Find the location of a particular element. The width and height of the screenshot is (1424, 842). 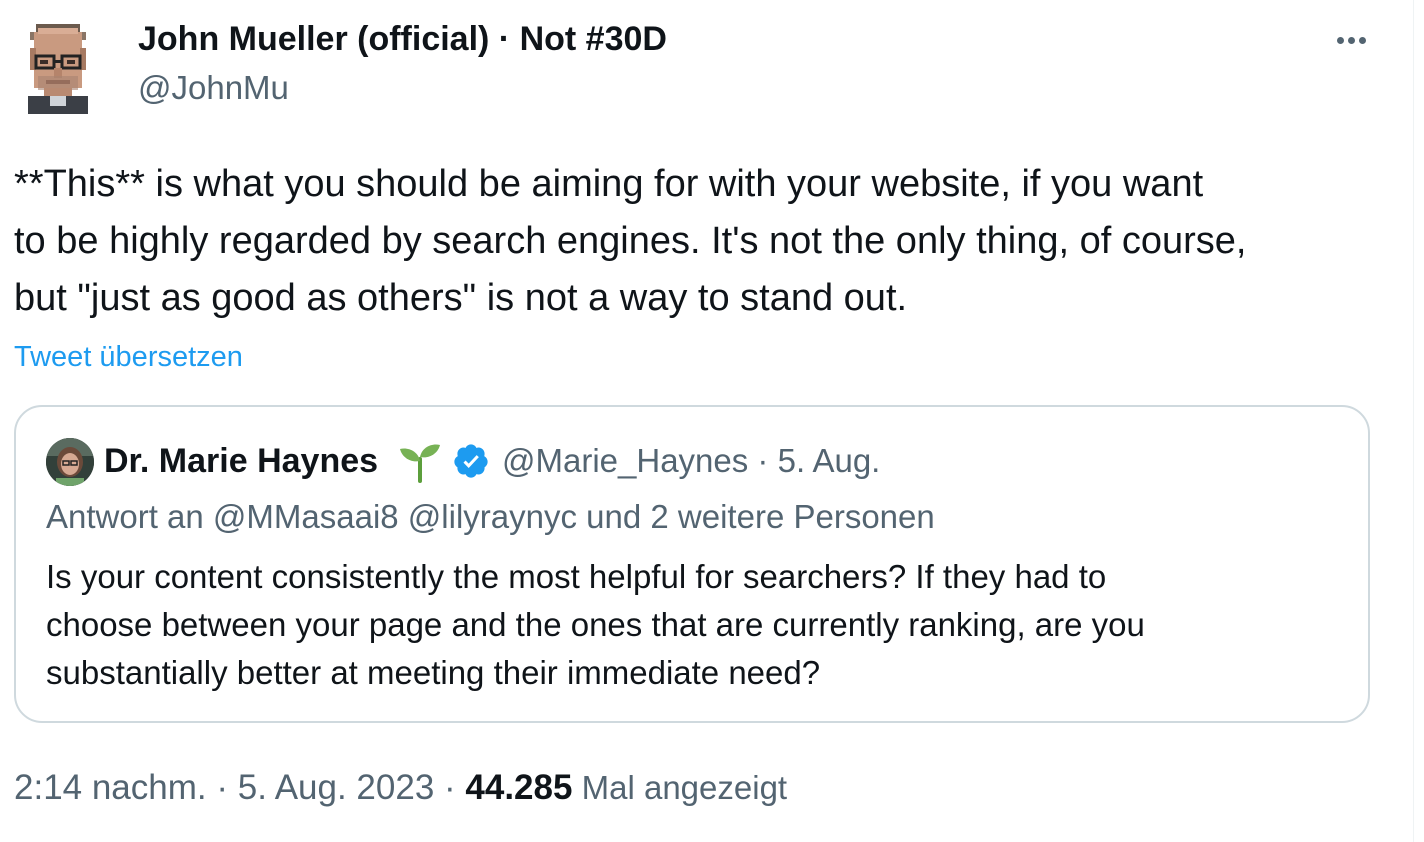

seedling-icon is located at coordinates (420, 463).